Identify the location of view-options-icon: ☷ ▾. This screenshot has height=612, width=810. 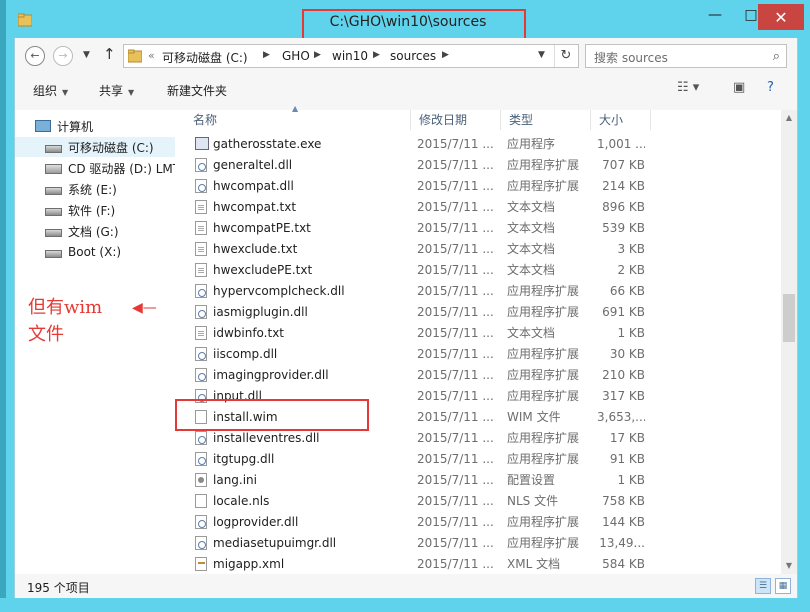
(688, 87).